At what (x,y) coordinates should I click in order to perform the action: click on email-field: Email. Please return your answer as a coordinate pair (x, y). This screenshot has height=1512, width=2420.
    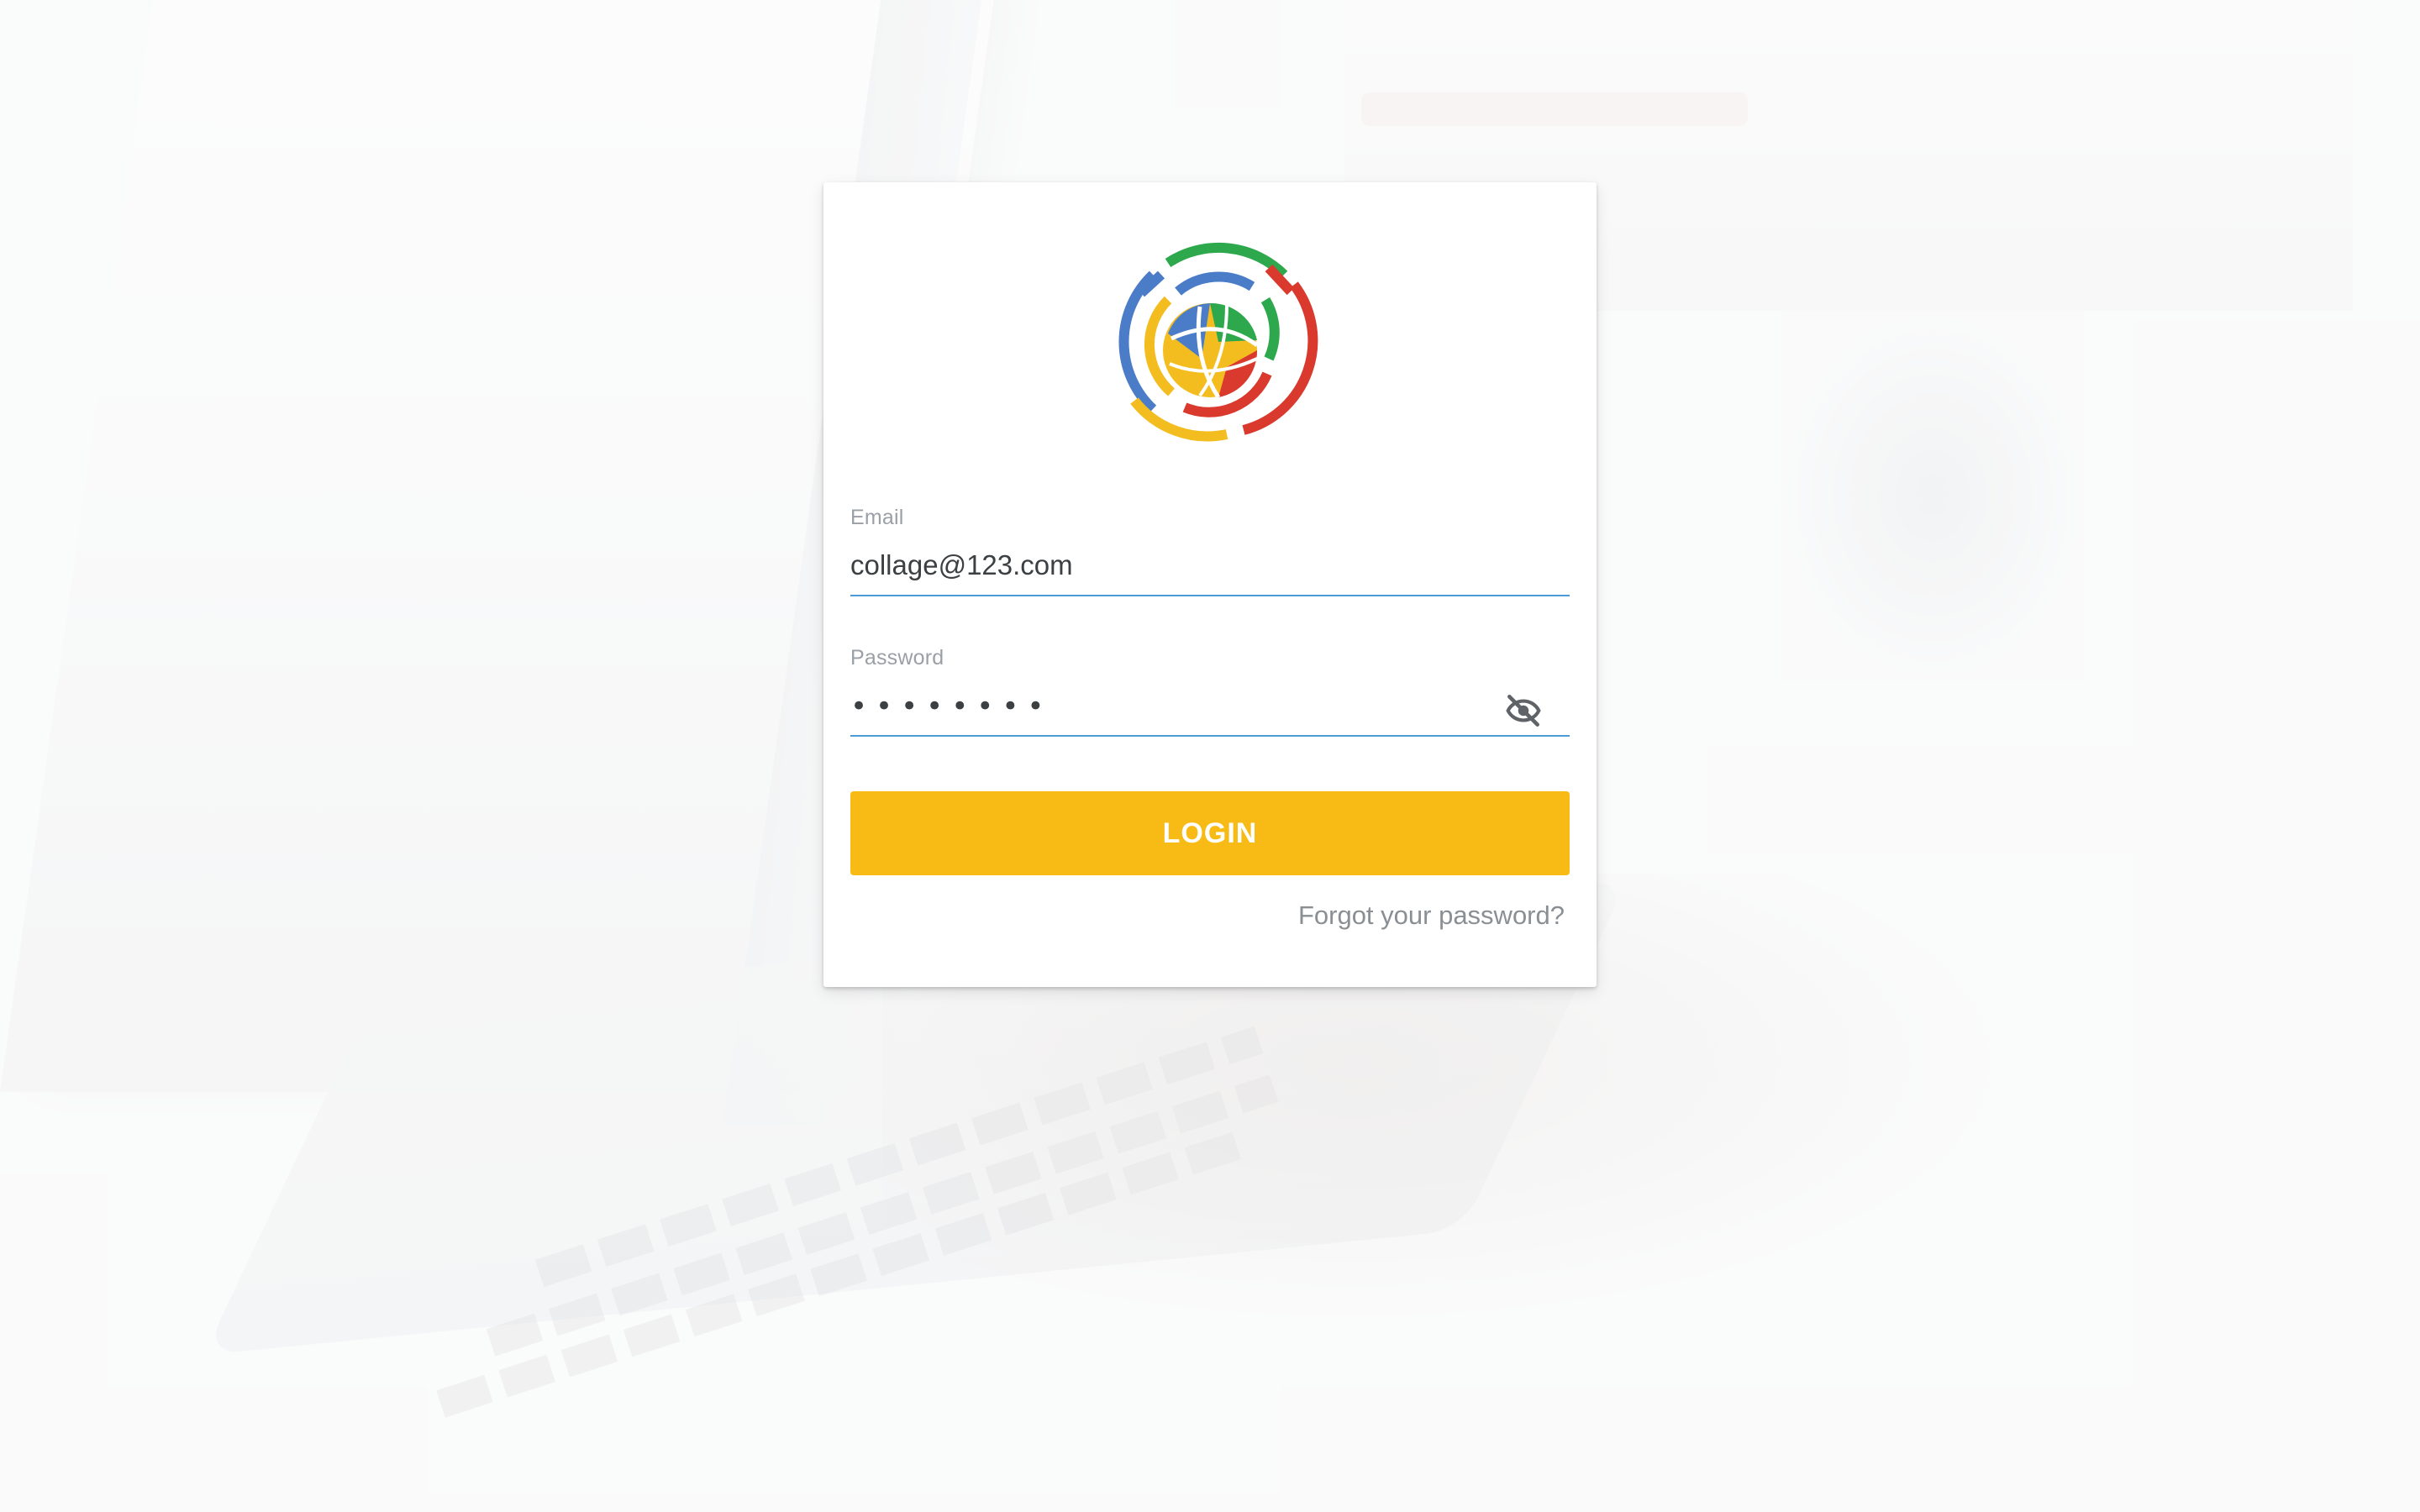
    Looking at the image, I should click on (1210, 565).